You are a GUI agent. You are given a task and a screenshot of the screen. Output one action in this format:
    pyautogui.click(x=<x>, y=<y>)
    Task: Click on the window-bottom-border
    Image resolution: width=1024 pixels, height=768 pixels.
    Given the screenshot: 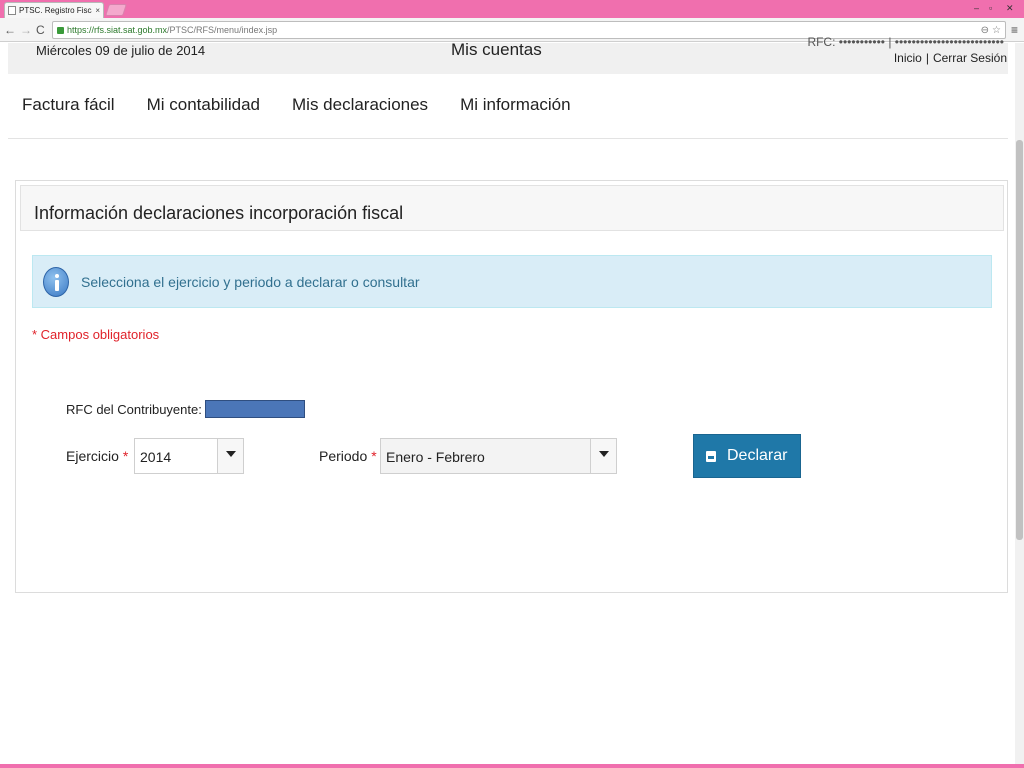 What is the action you would take?
    pyautogui.click(x=512, y=766)
    